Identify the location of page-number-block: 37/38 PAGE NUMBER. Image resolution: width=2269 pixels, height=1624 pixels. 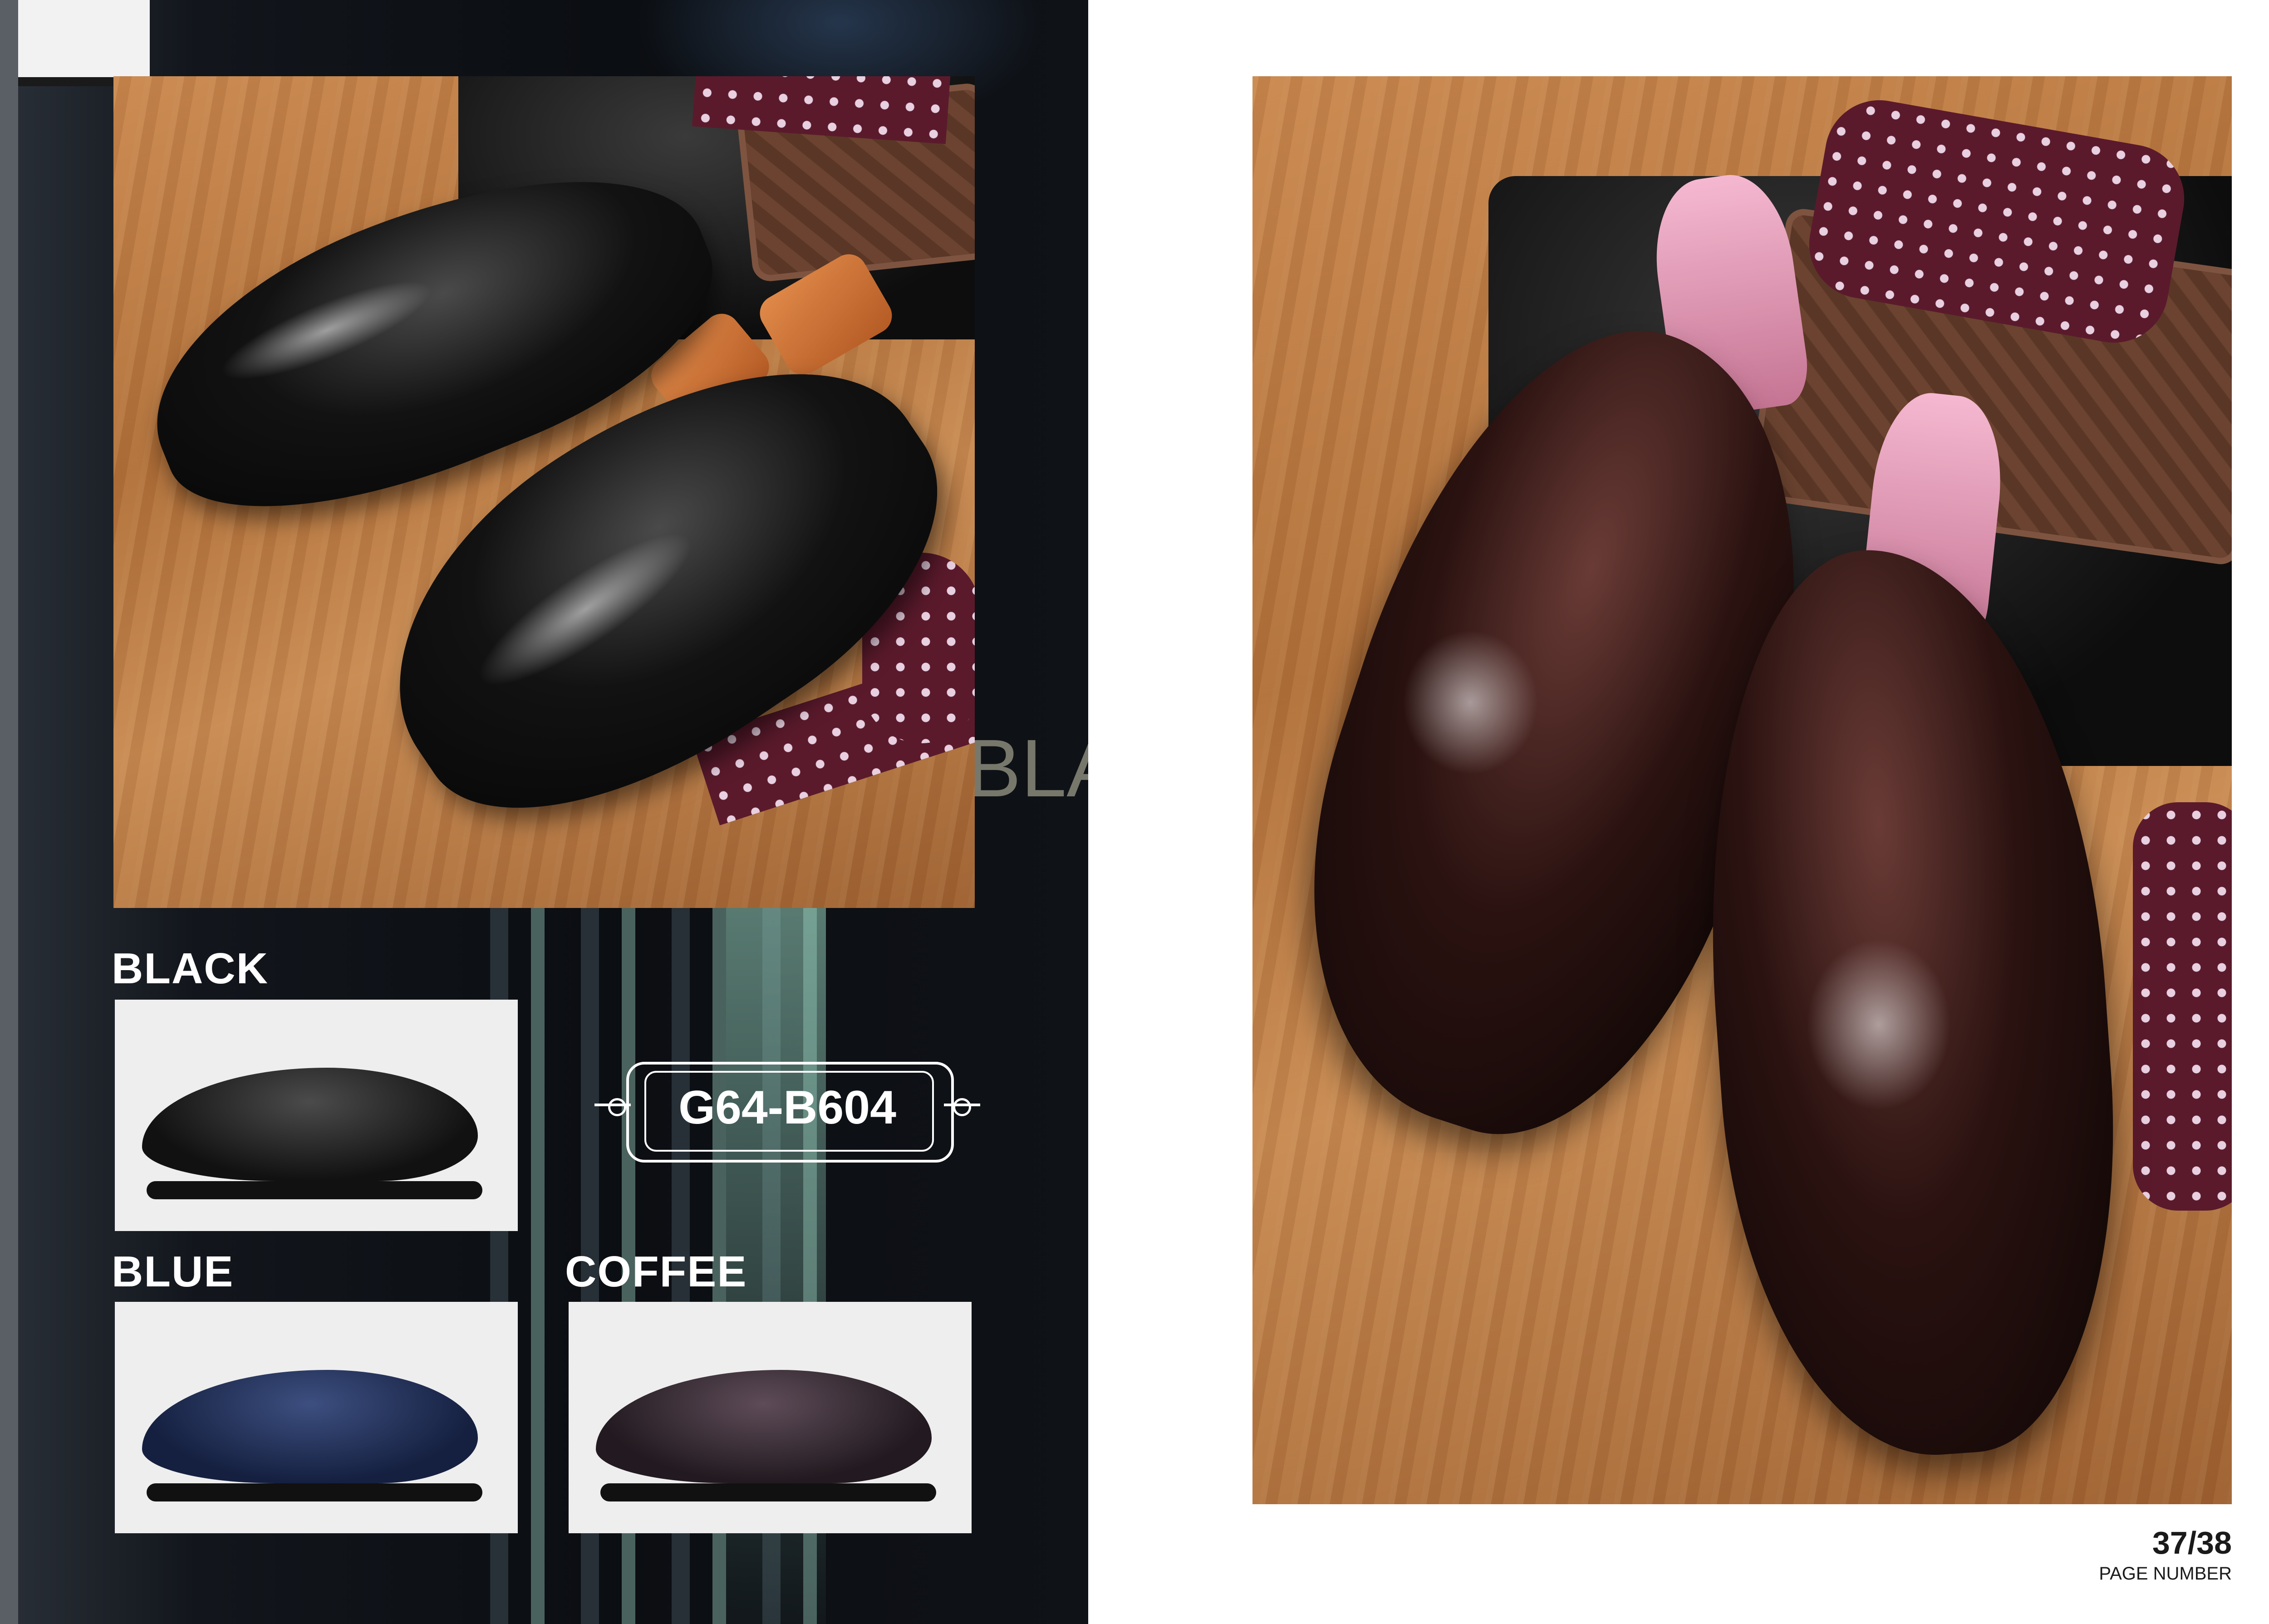
(2165, 1554).